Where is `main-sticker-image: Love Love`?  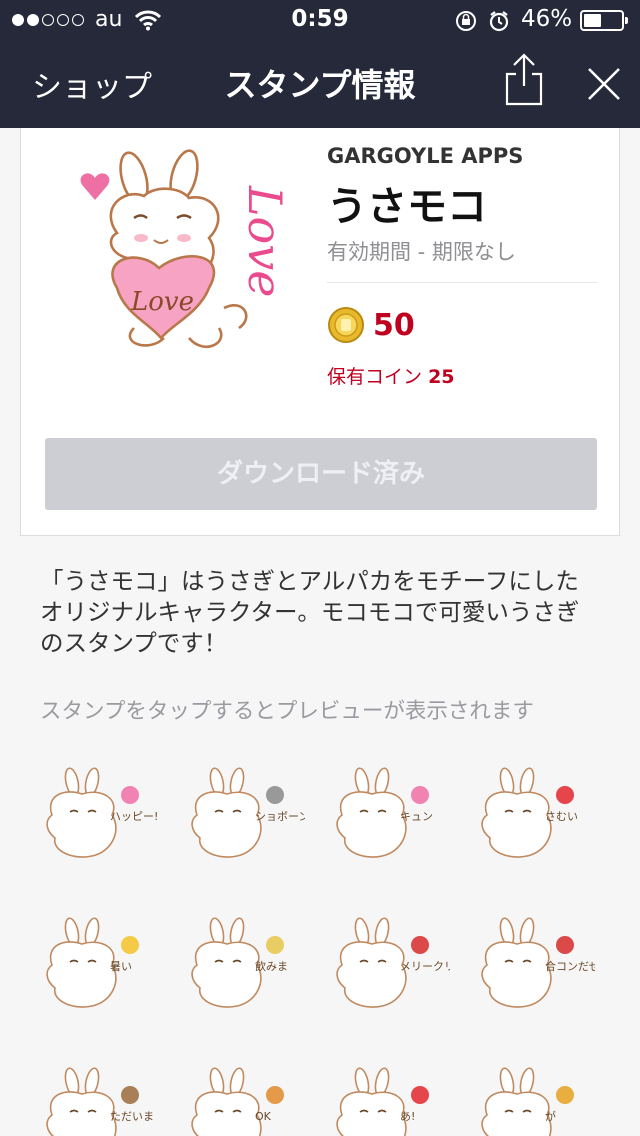
main-sticker-image: Love Love is located at coordinates (194, 253).